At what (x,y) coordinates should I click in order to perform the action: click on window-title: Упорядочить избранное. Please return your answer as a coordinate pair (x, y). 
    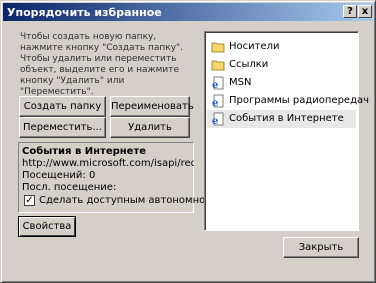
    Looking at the image, I should click on (84, 12).